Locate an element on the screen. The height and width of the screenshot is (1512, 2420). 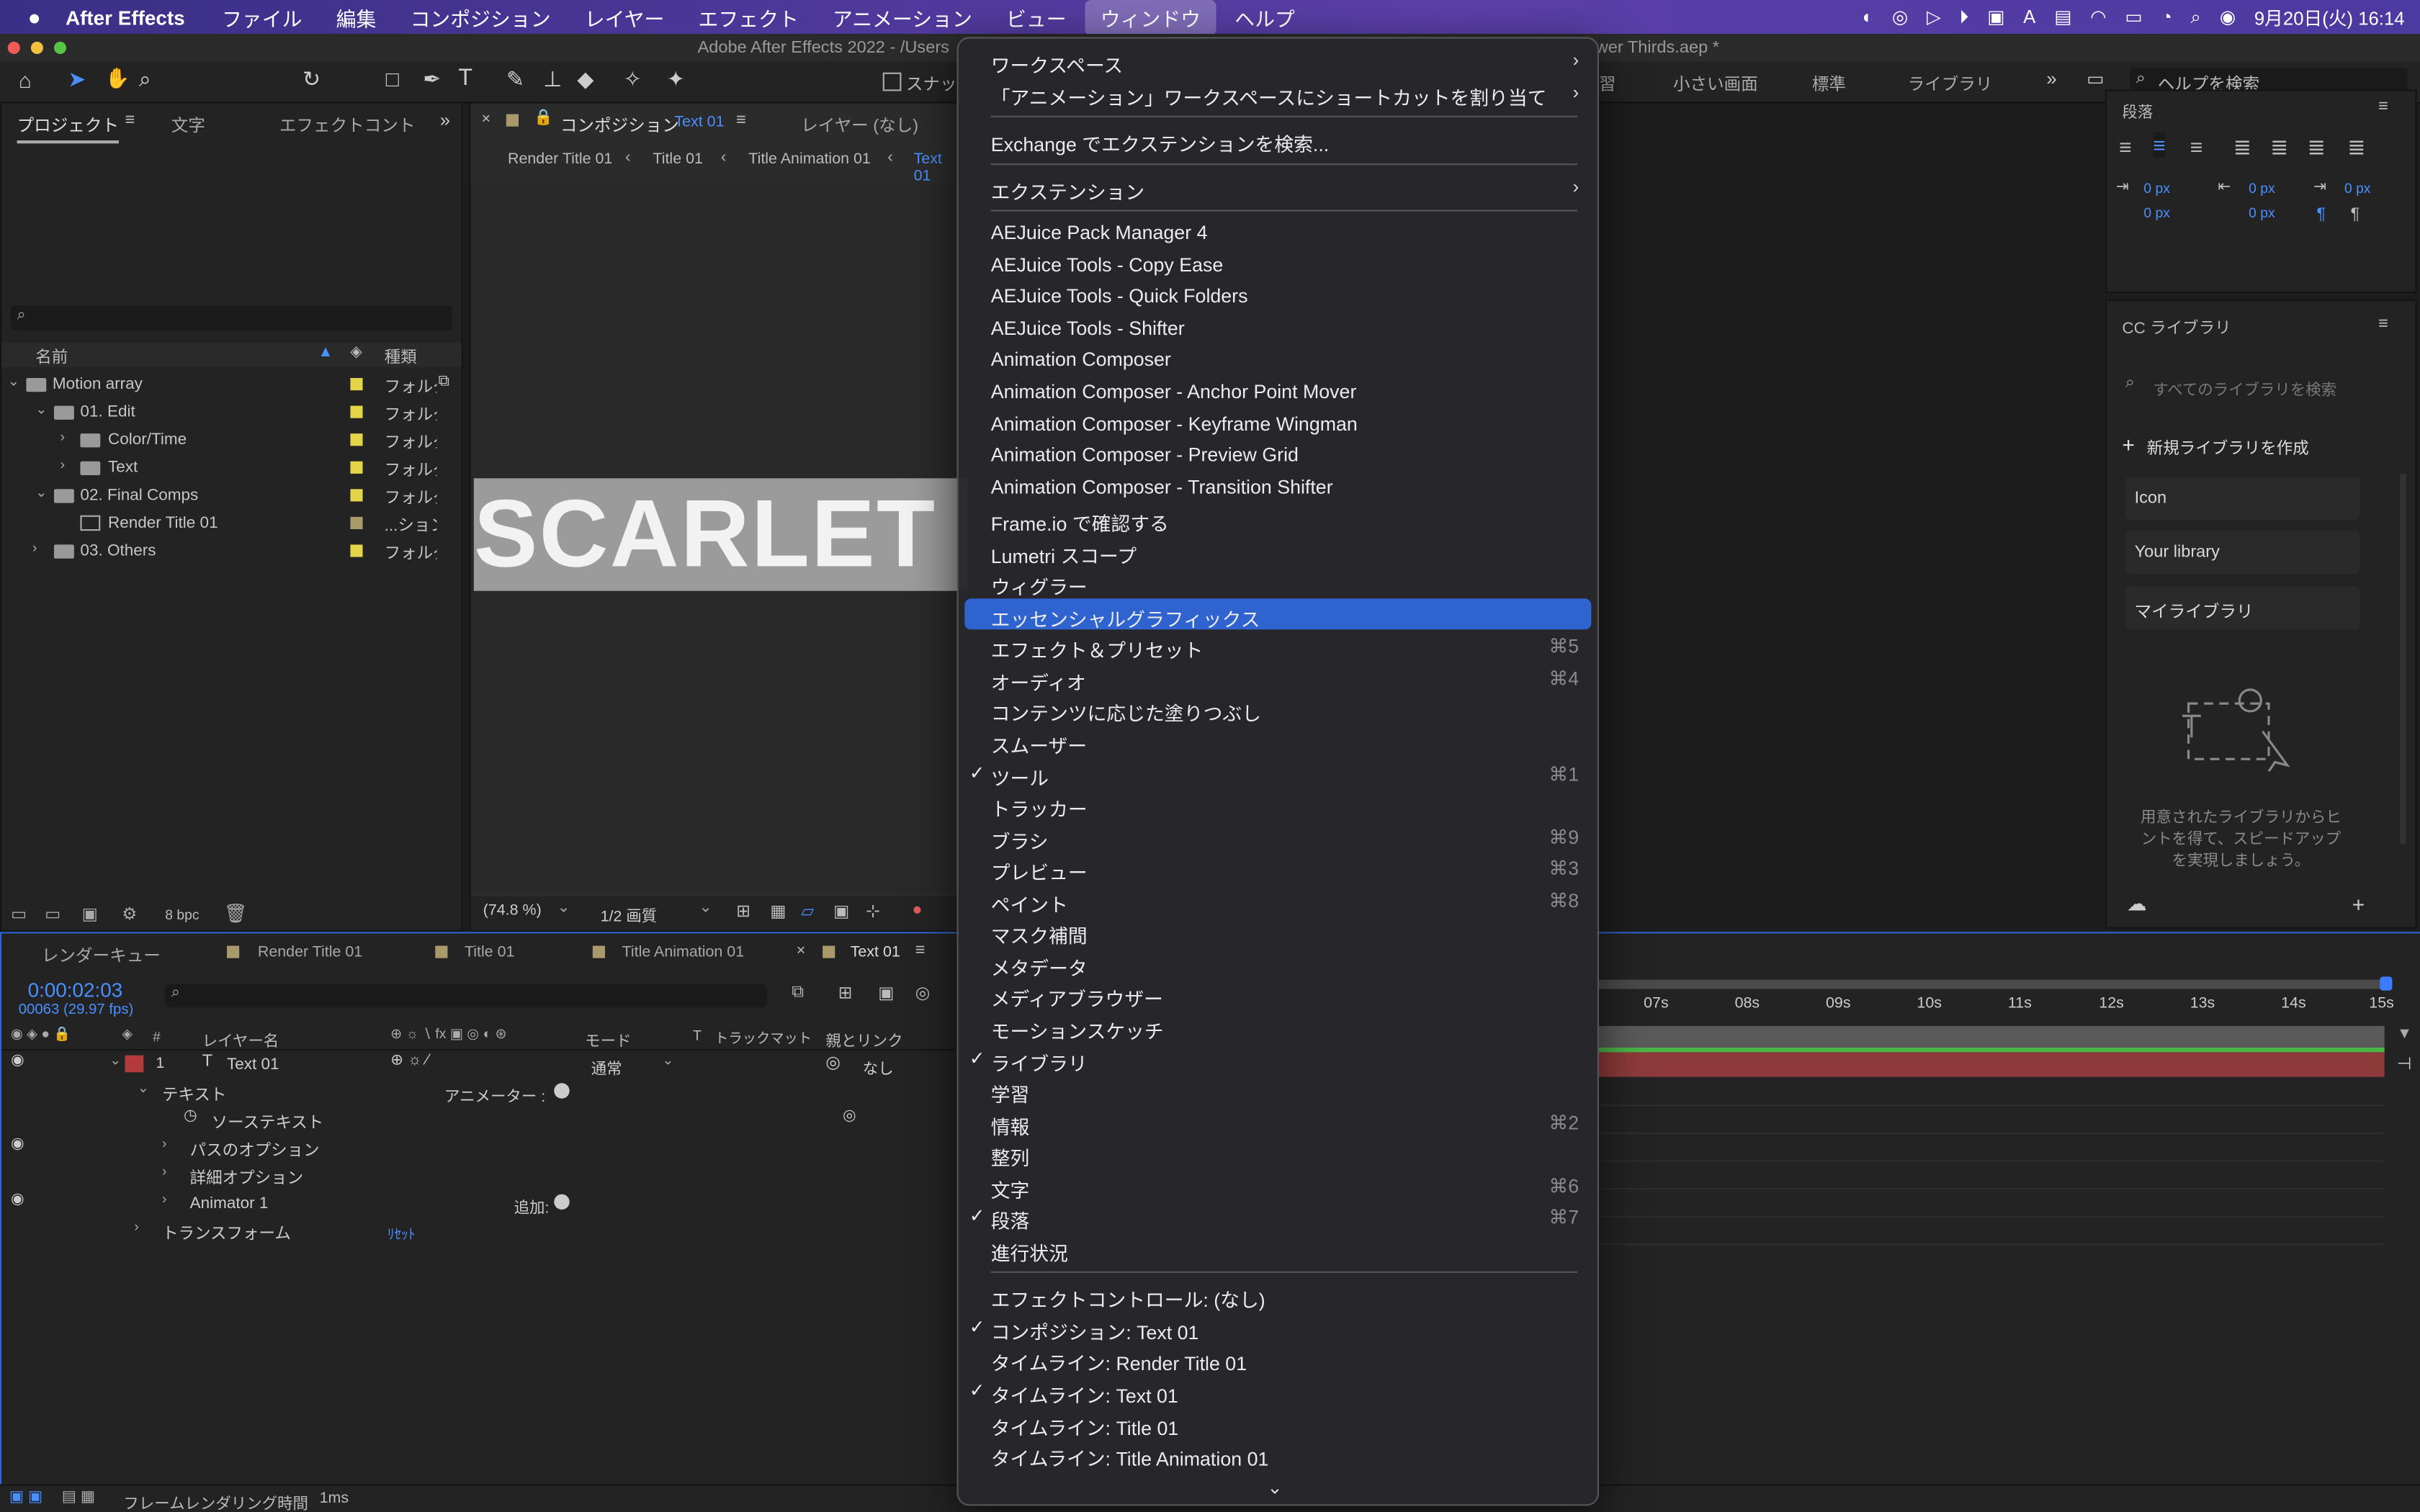
expression-pickwhip-icon: ◎ is located at coordinates (850, 1116).